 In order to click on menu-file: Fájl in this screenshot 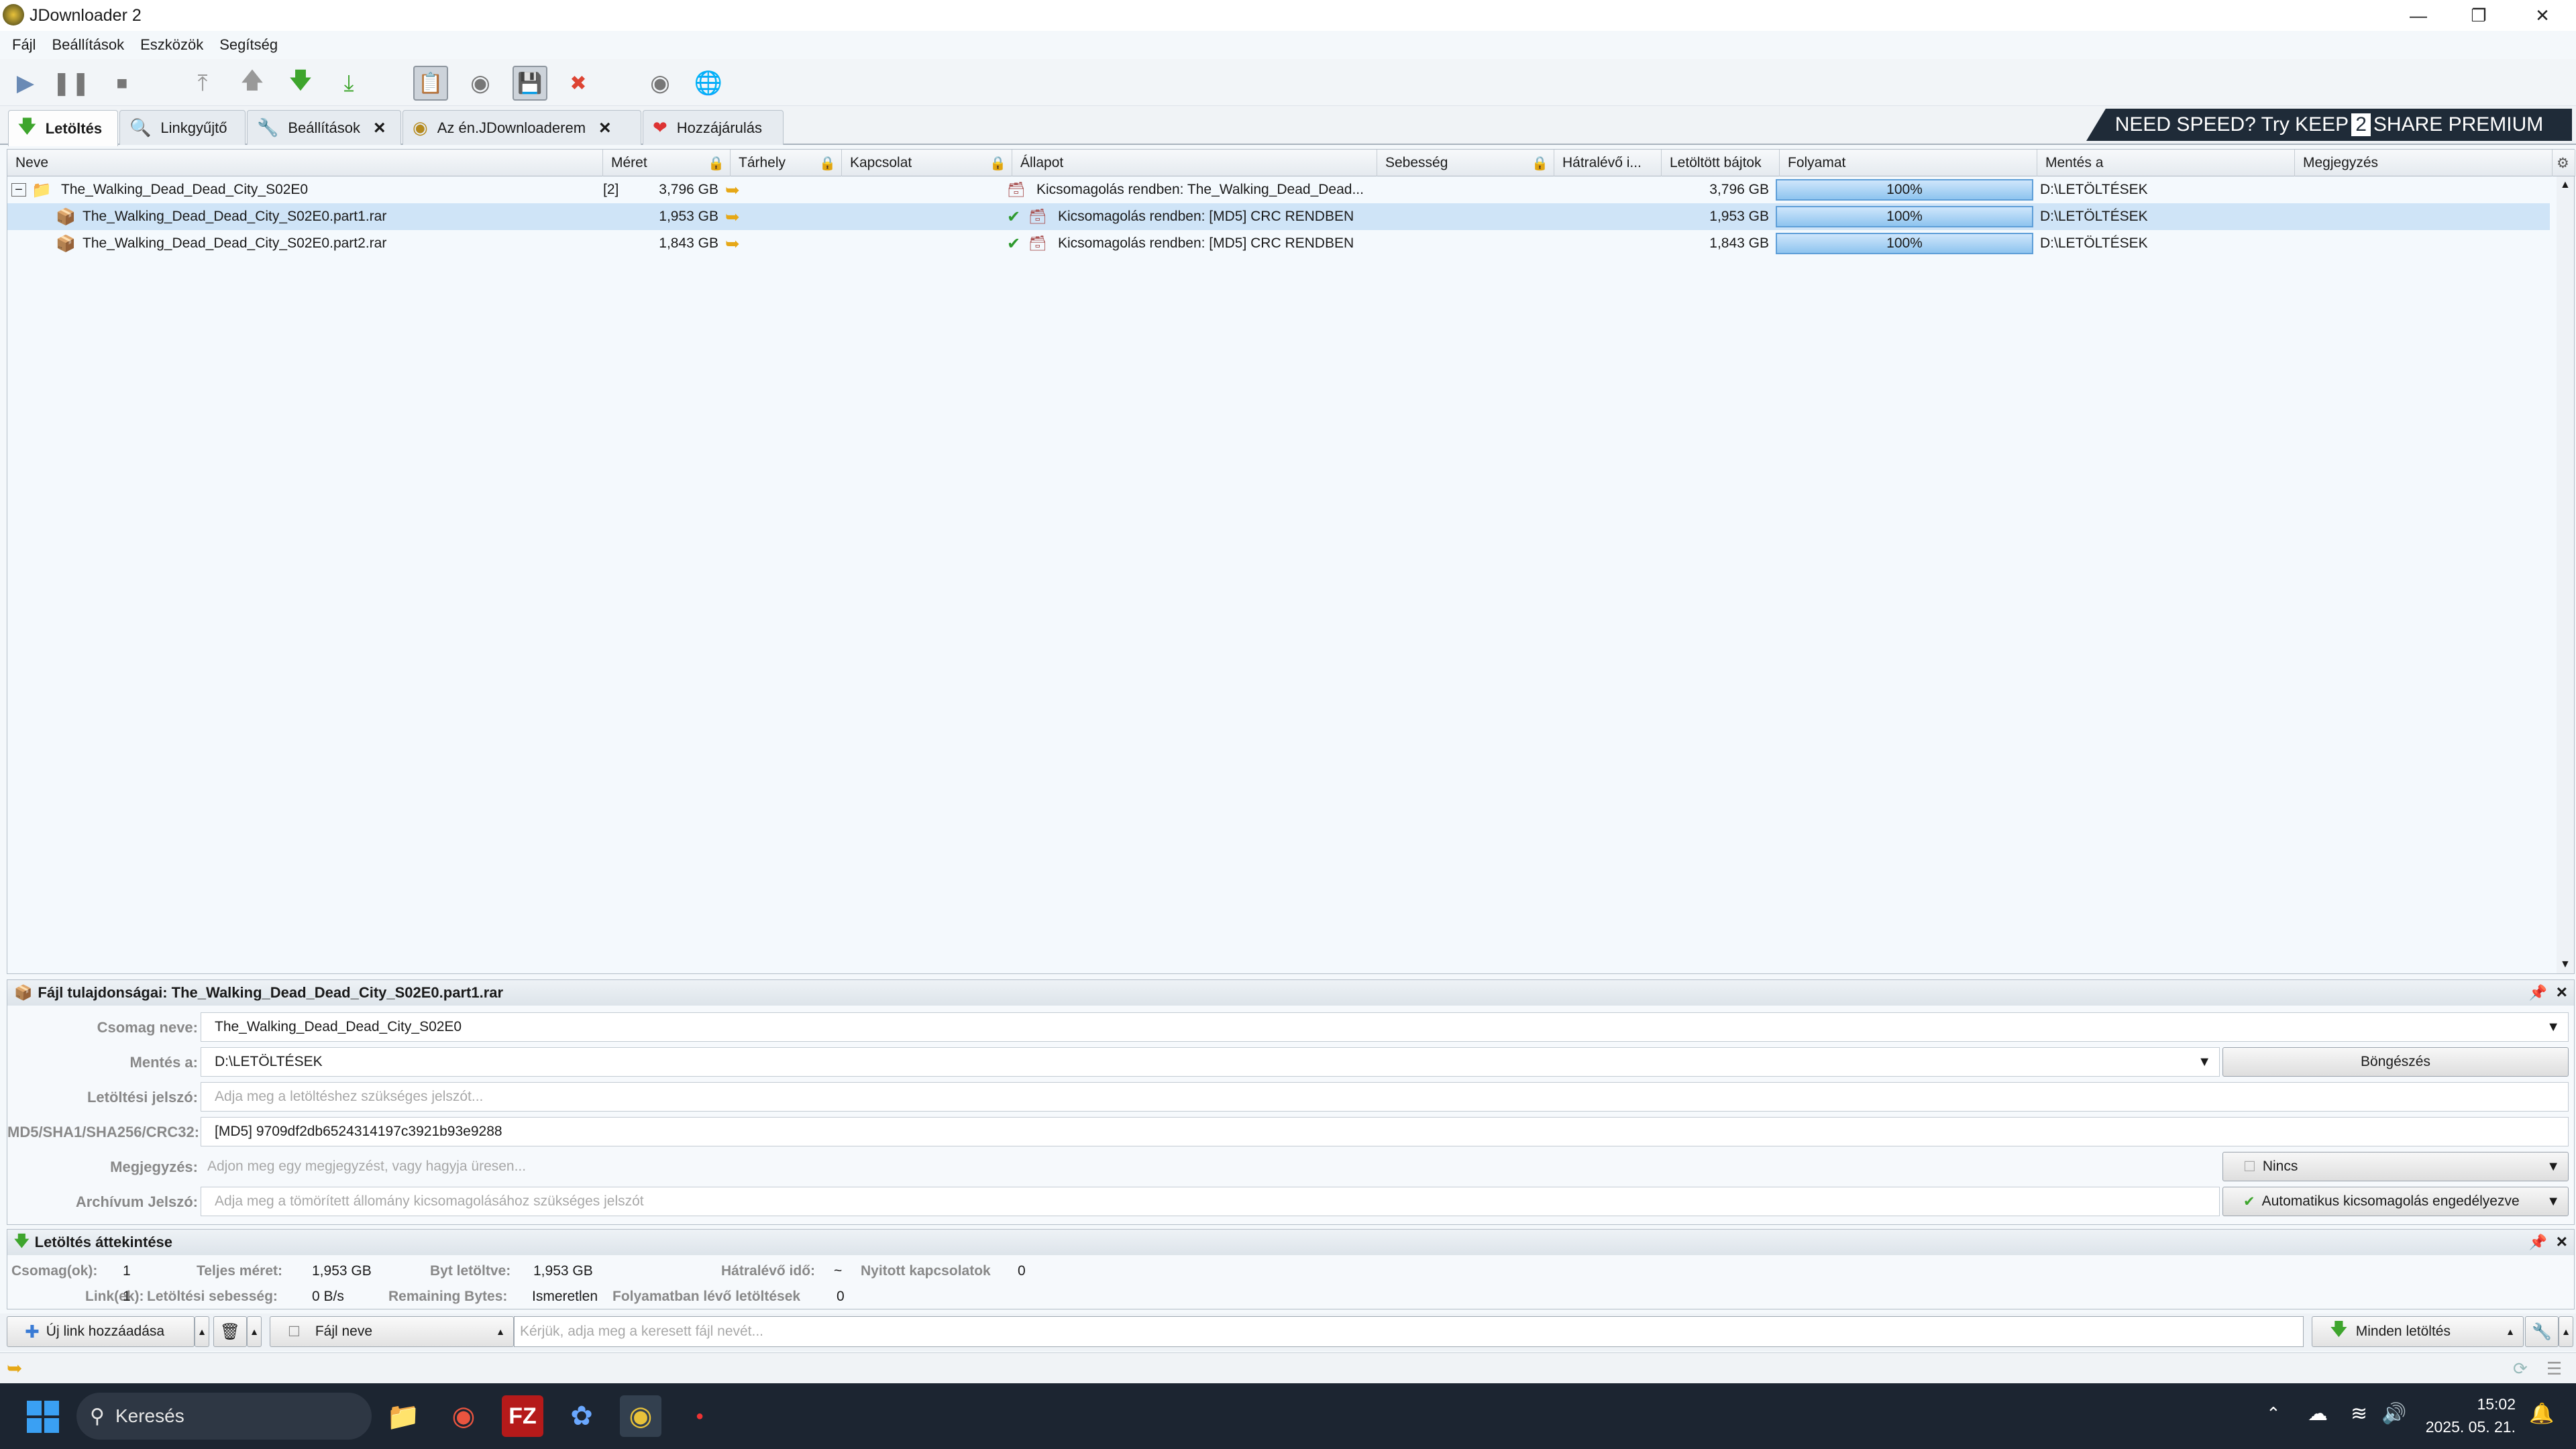, I will do `click(24, 45)`.